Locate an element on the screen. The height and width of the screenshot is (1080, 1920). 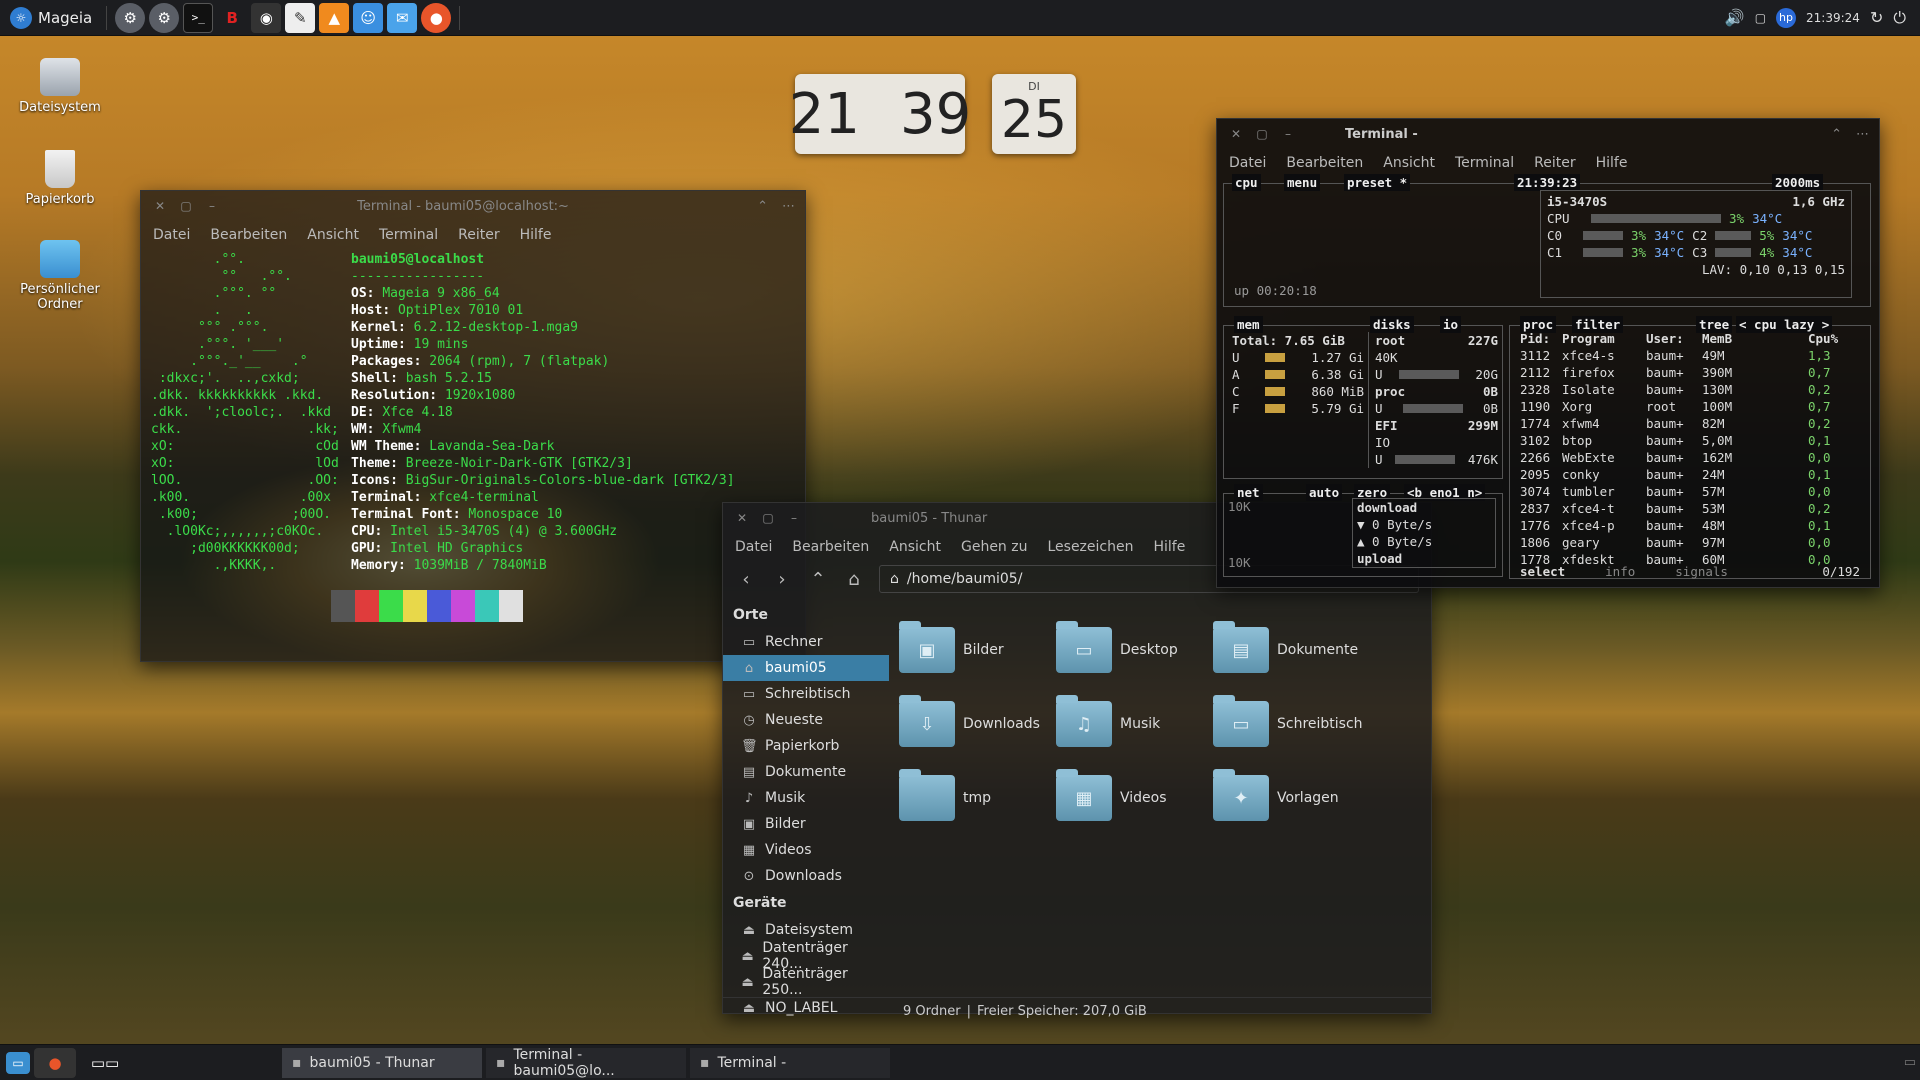
process-row: 2095 conky baum+ 24M 0,1 is located at coordinates (1690, 474).